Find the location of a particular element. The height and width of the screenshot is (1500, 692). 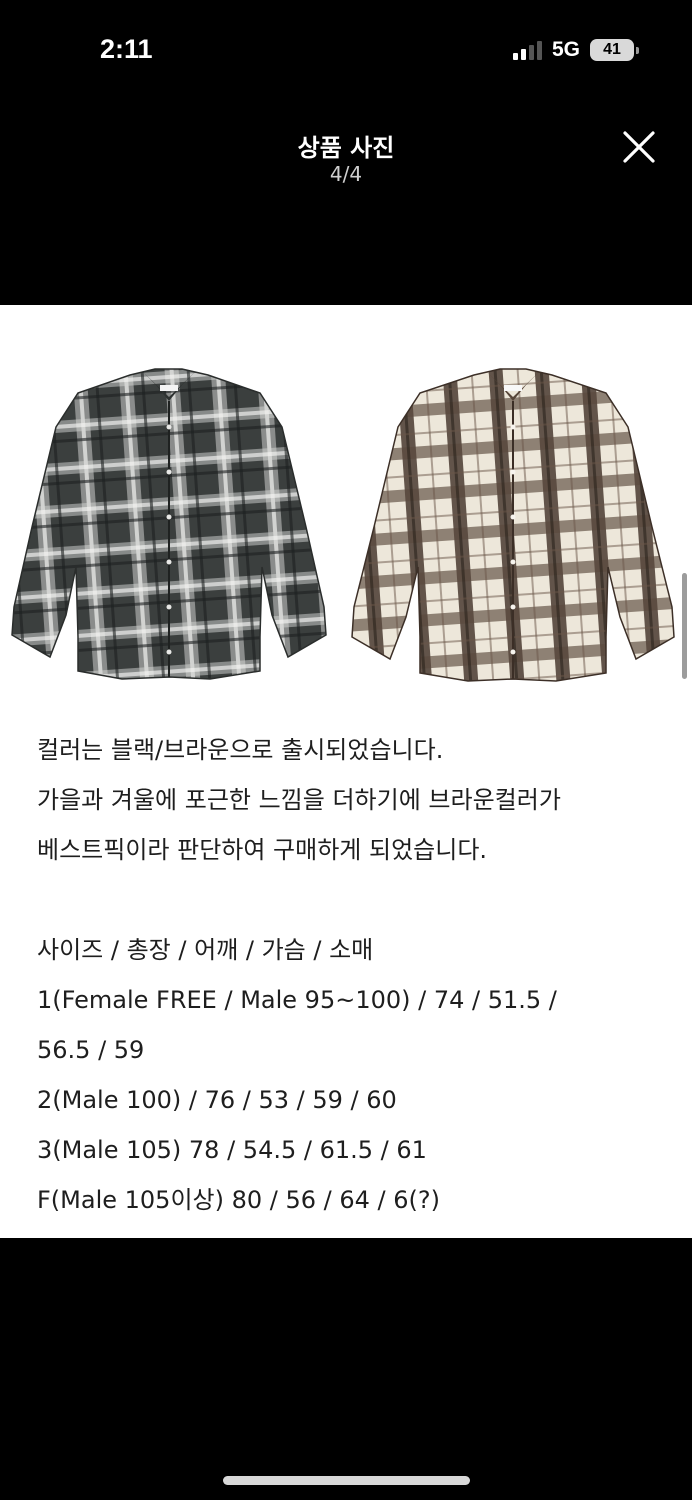

close-icon is located at coordinates (639, 147).